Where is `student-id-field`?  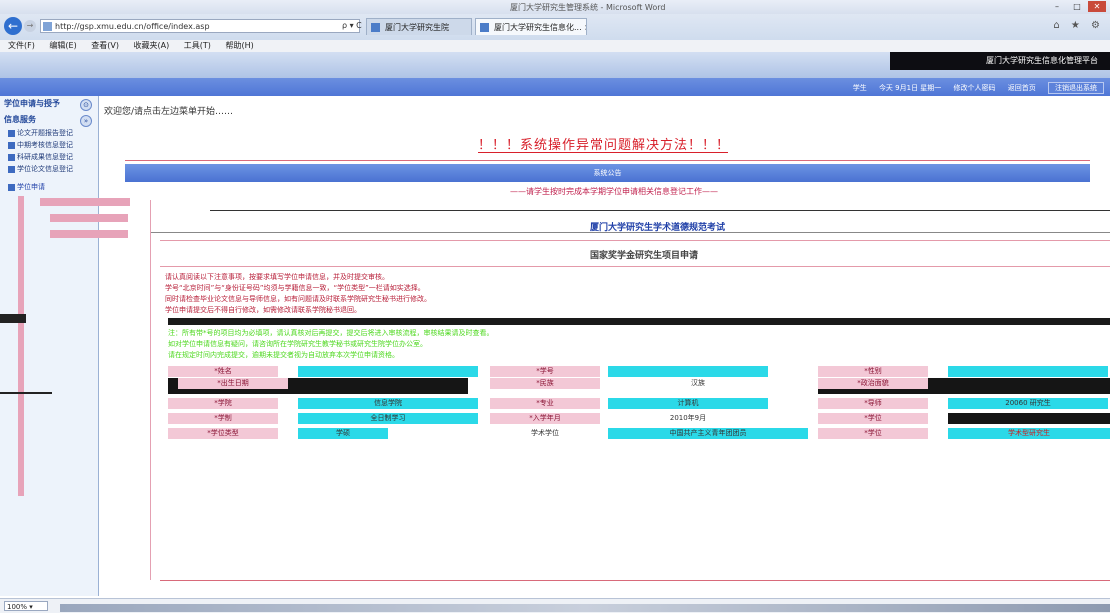 student-id-field is located at coordinates (688, 371).